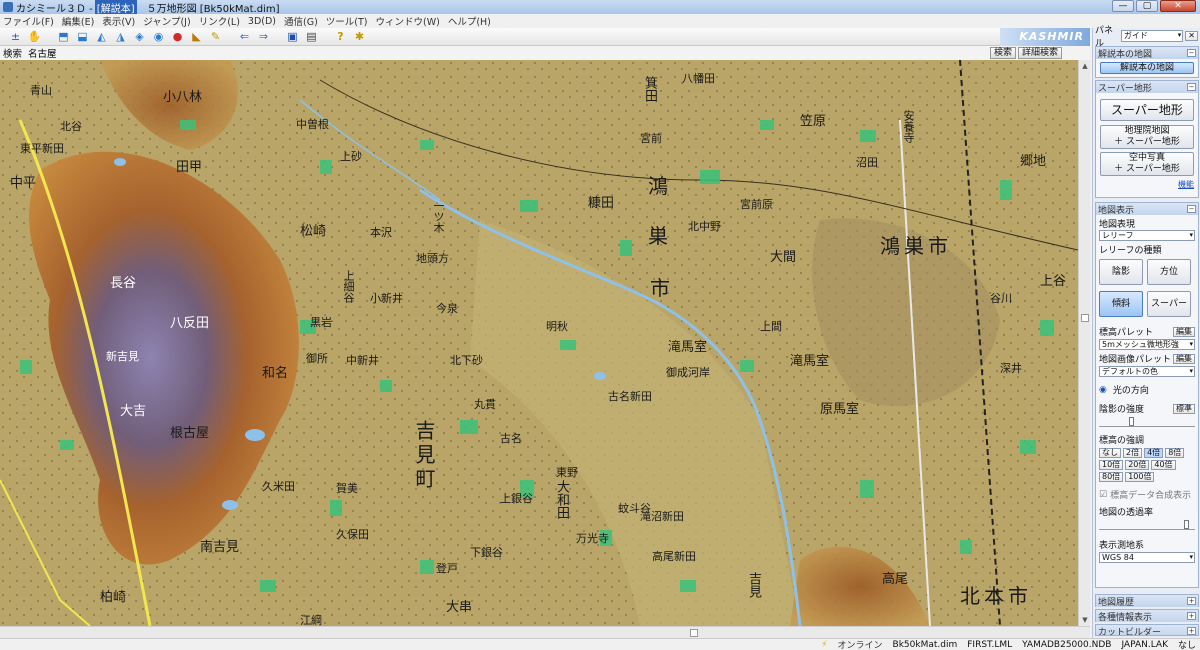 The width and height of the screenshot is (1200, 650). I want to click on panel-close-icon: ✕, so click(1191, 36).